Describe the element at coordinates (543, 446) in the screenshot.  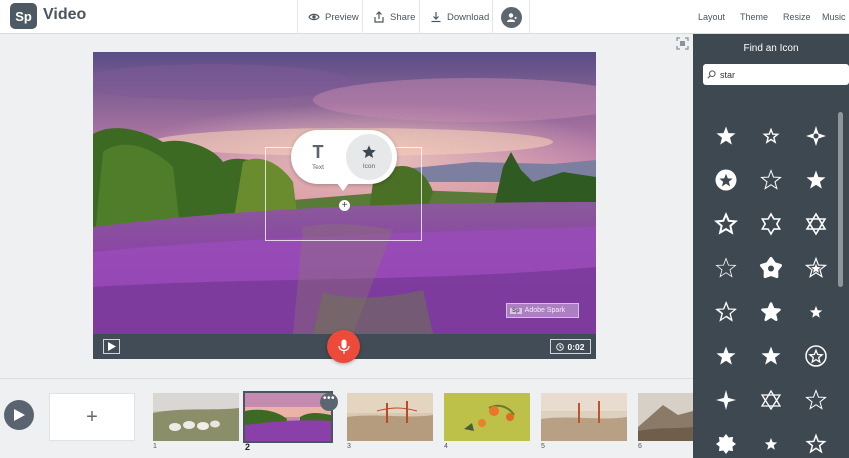
I see `slide-number-5: 5` at that location.